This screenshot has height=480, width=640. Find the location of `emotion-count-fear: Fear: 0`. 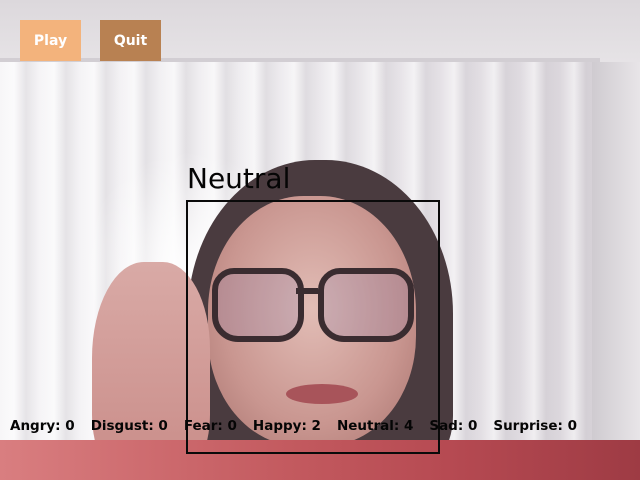

emotion-count-fear: Fear: 0 is located at coordinates (210, 426).